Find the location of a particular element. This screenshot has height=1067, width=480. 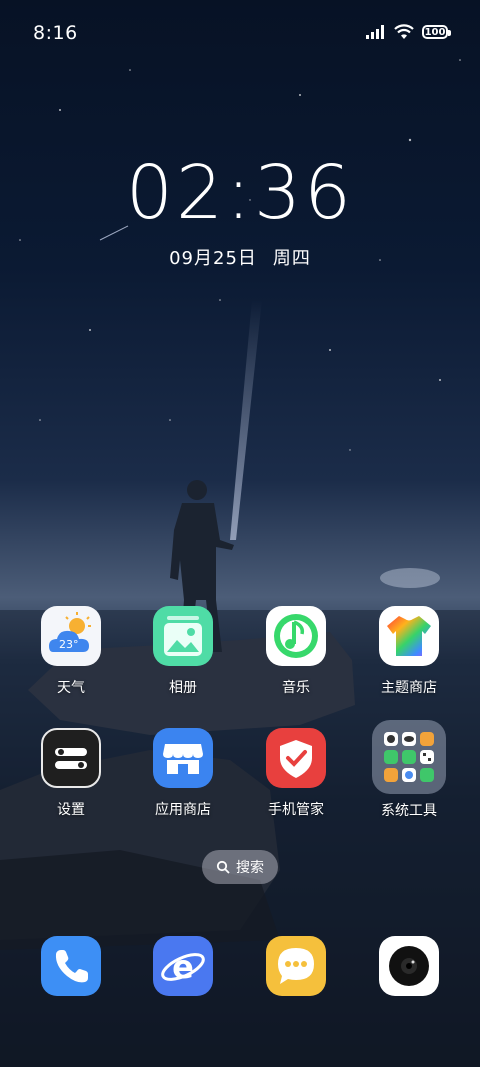

app-weather: 23° 天气 is located at coordinates (71, 651).